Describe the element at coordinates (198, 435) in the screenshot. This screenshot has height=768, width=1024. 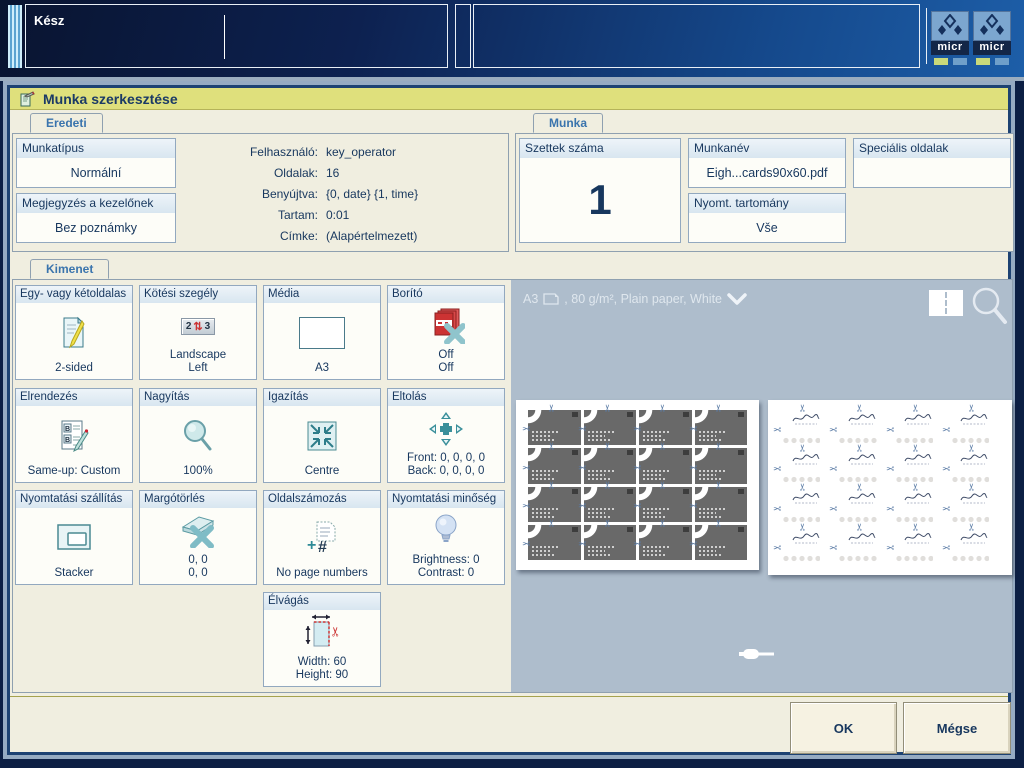
I see `zoom-ratio-button: Nagyítás 100%` at that location.